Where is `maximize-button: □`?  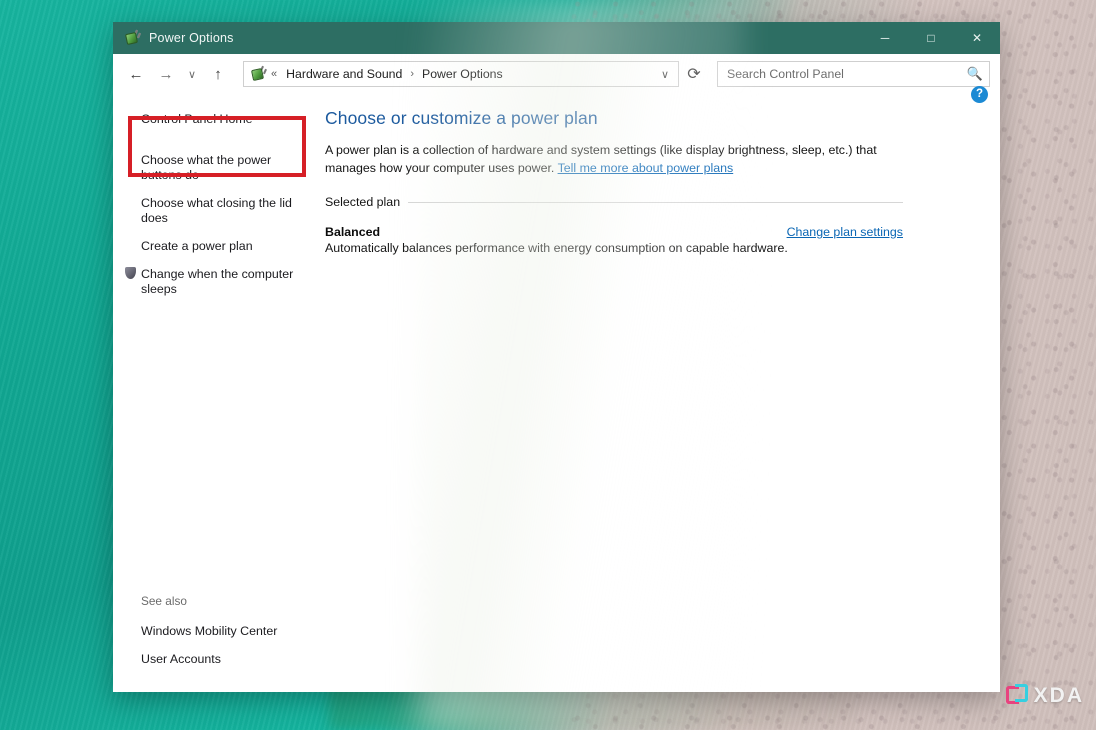 maximize-button: □ is located at coordinates (931, 38).